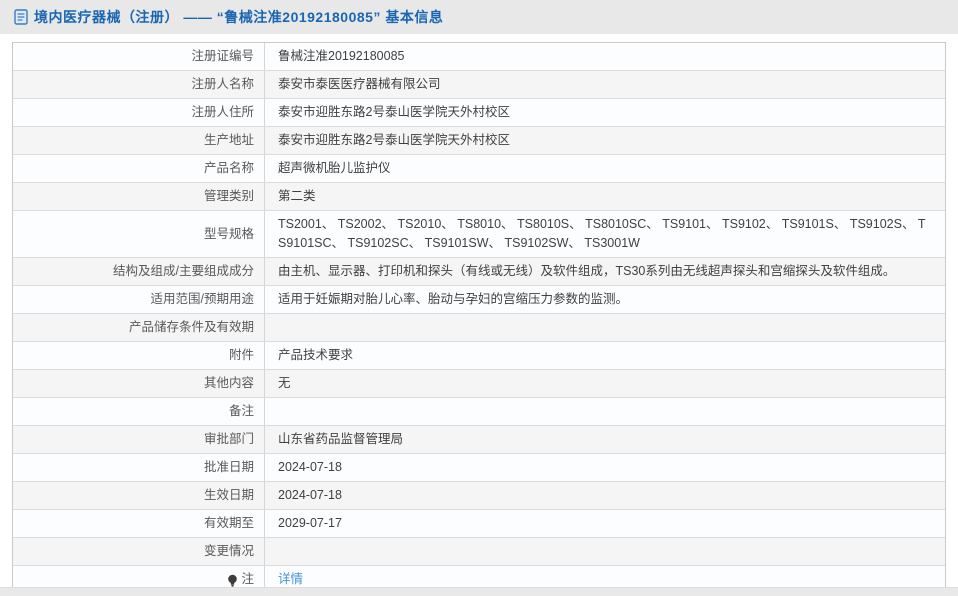 The height and width of the screenshot is (596, 958). I want to click on row-label-text: 注册人住所, so click(222, 112).